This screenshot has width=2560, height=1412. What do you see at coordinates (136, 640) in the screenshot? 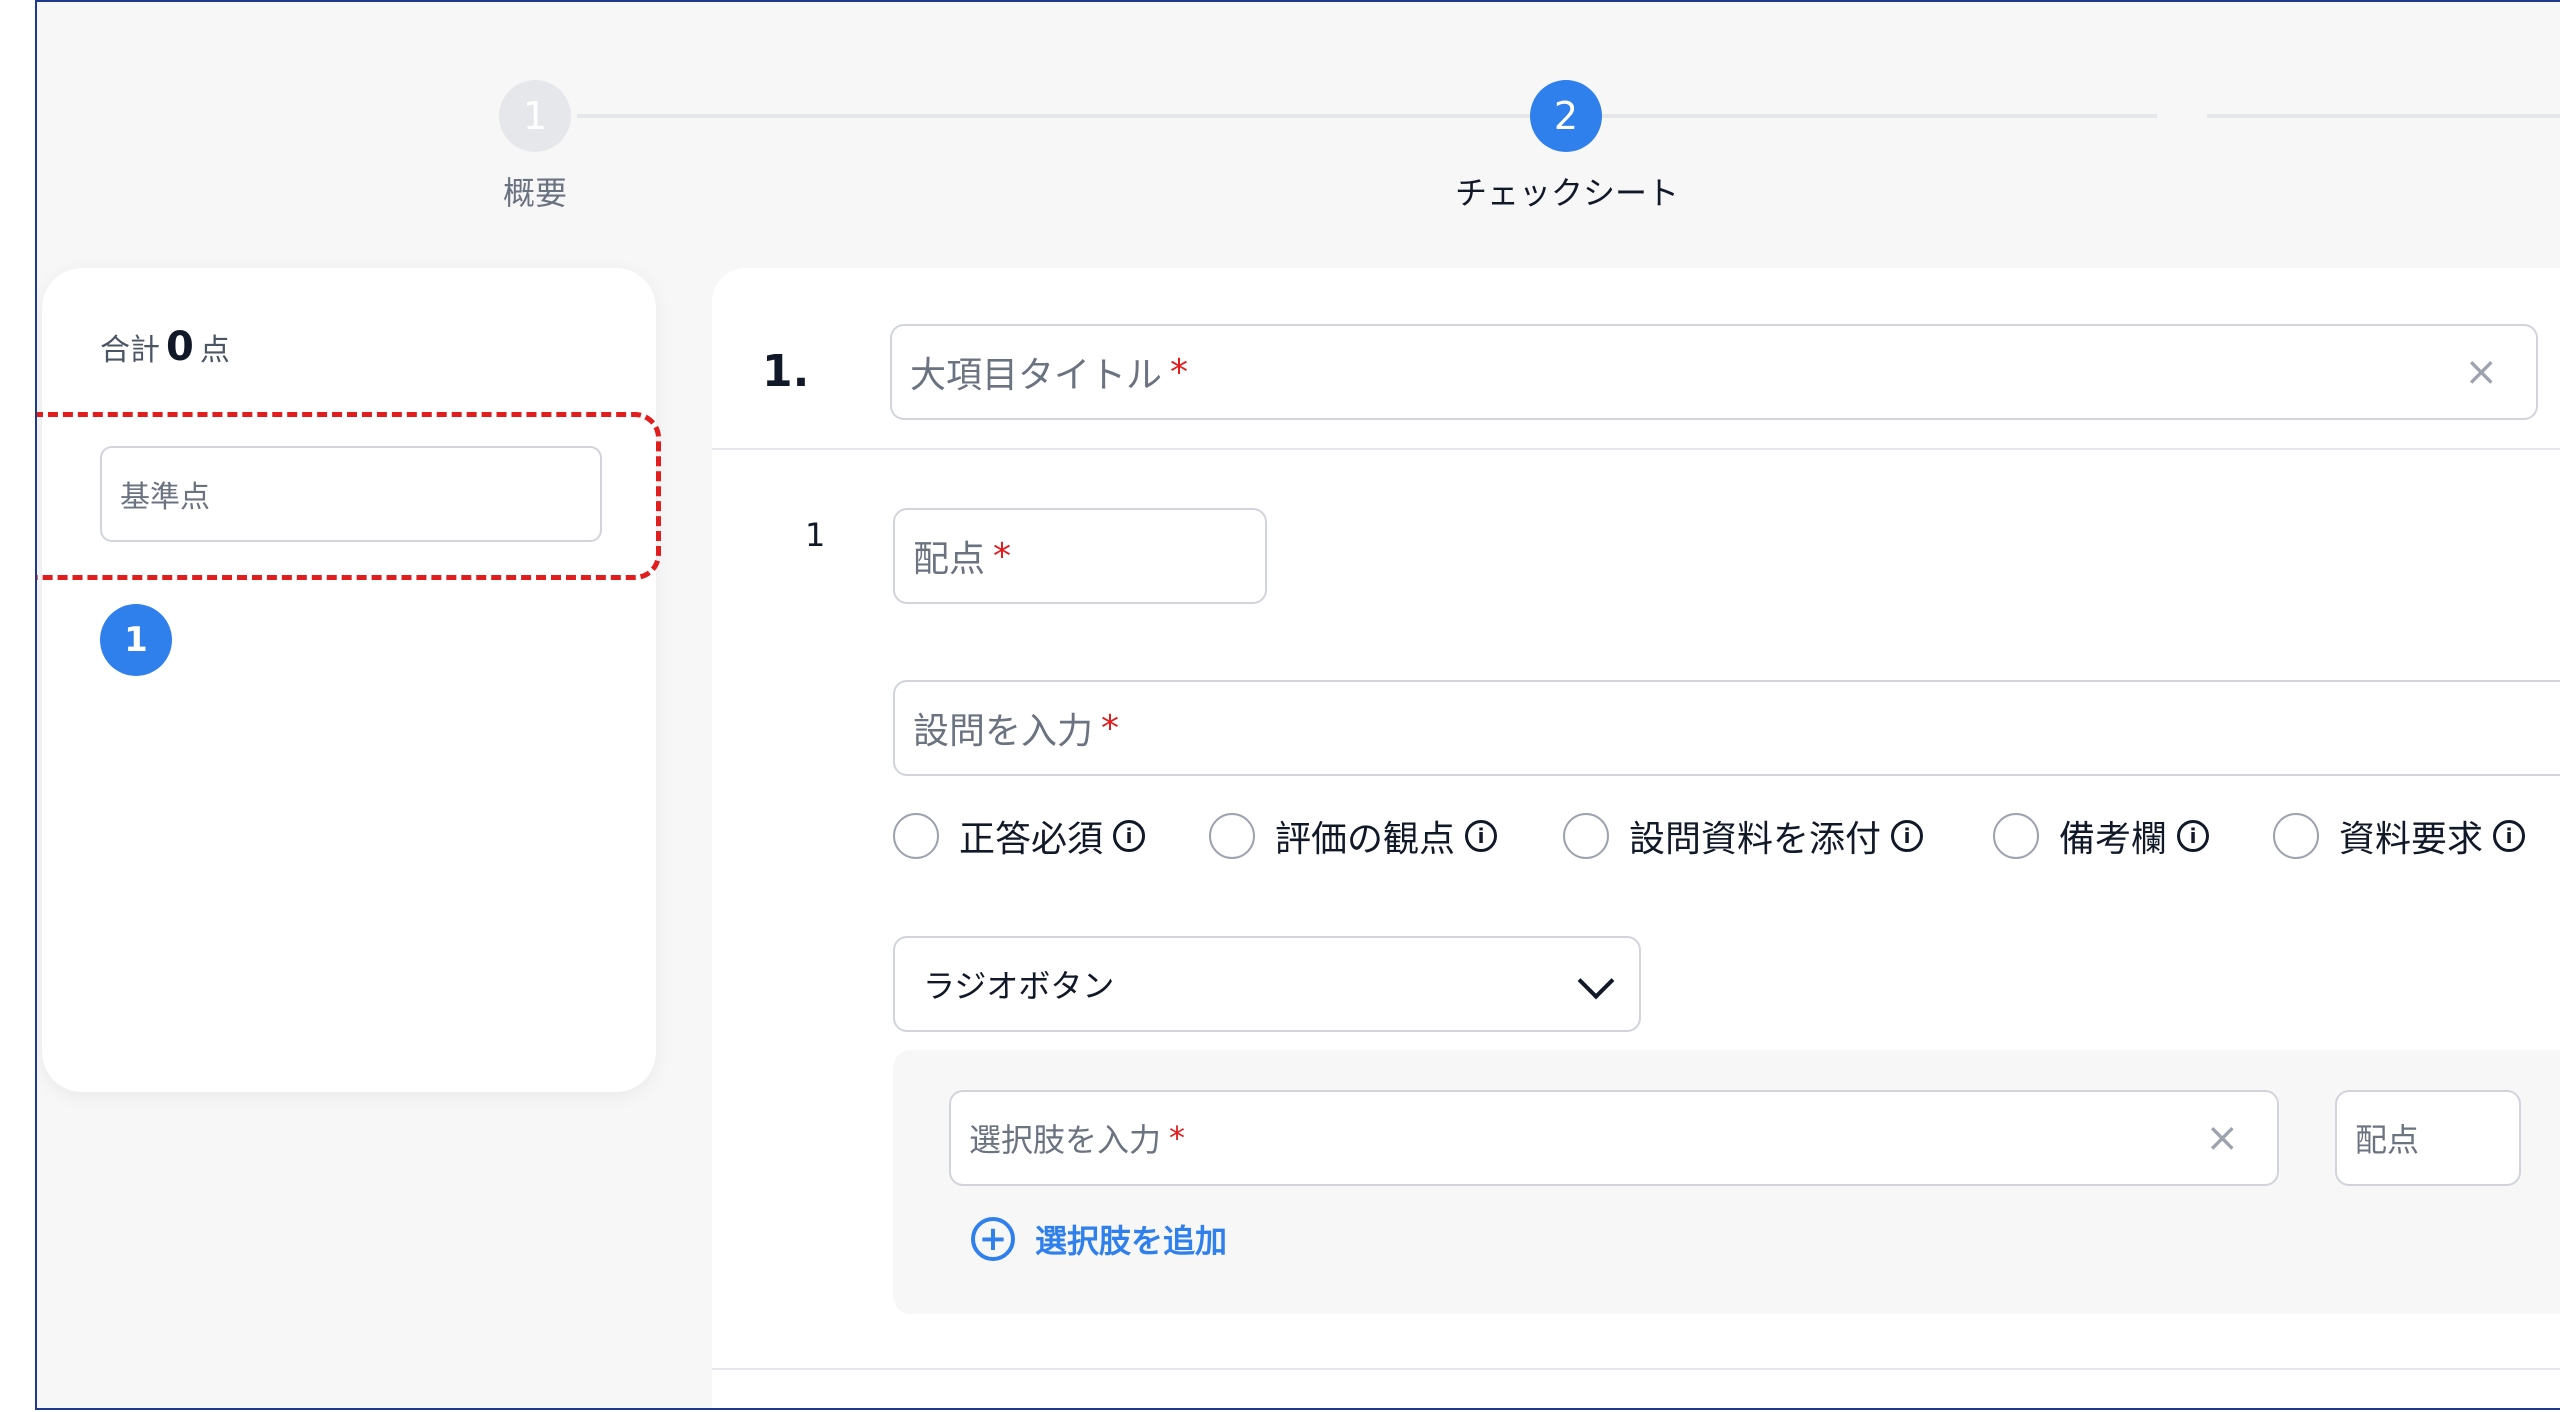
I see `section-nav-badge: 1` at bounding box center [136, 640].